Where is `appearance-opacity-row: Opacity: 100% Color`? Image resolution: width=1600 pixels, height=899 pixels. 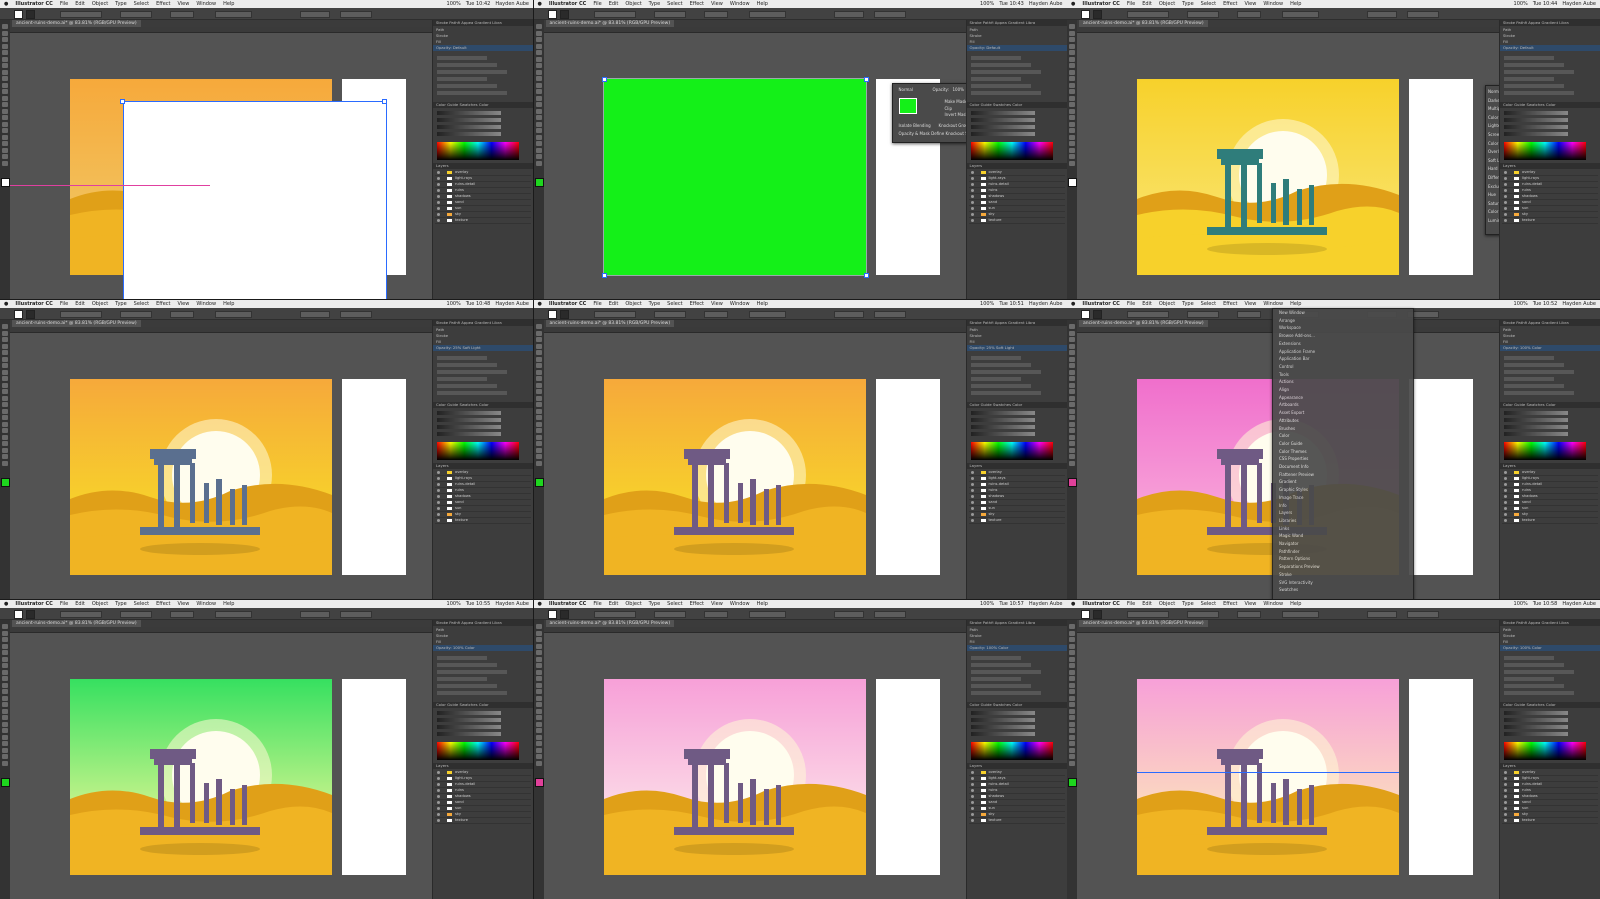
appearance-opacity-row: Opacity: 100% Color is located at coordinates (1016, 648).